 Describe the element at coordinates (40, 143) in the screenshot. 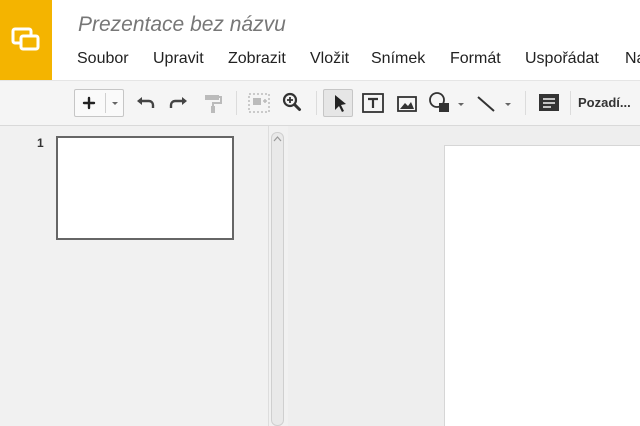

I see `slide-number: 1` at that location.